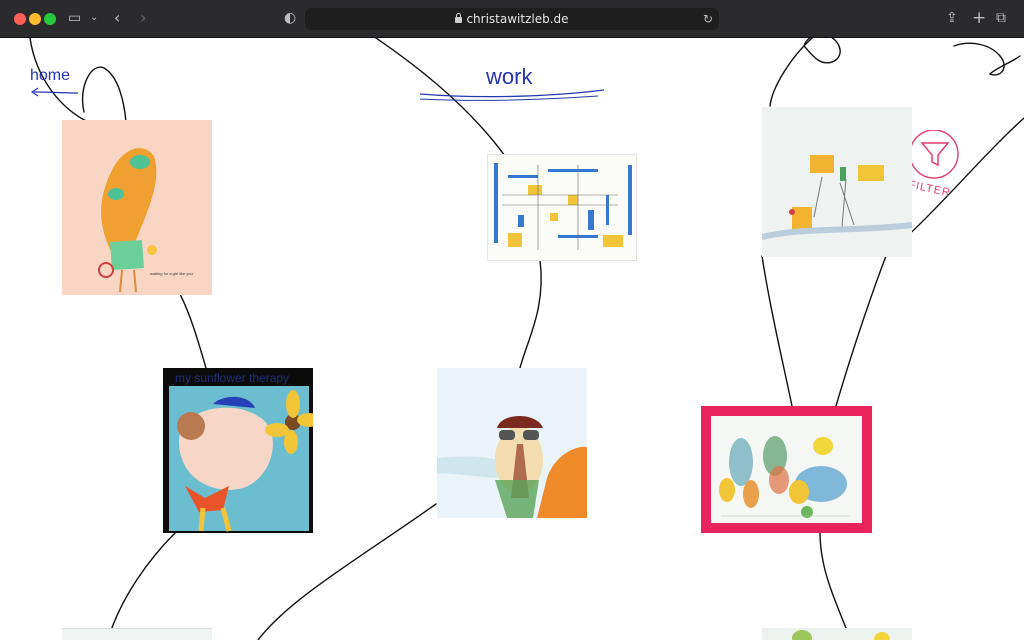 This screenshot has height=640, width=1024. Describe the element at coordinates (708, 19) in the screenshot. I see `reload-icon: ↻` at that location.